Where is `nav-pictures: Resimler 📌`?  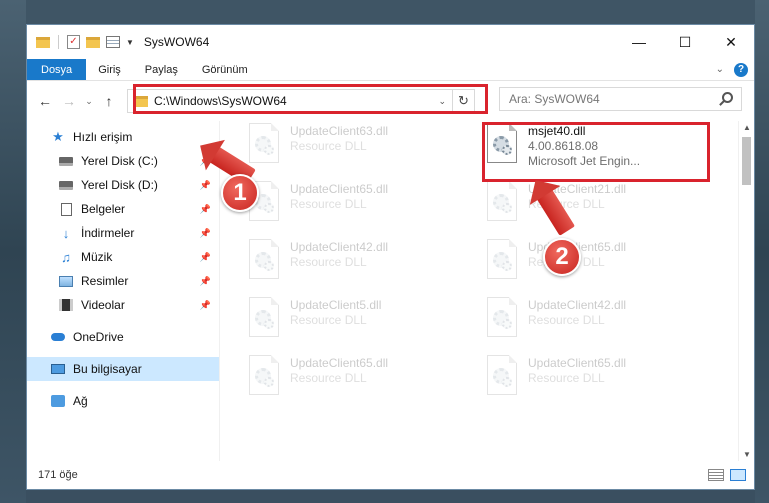 nav-pictures: Resimler 📌 is located at coordinates (123, 281).